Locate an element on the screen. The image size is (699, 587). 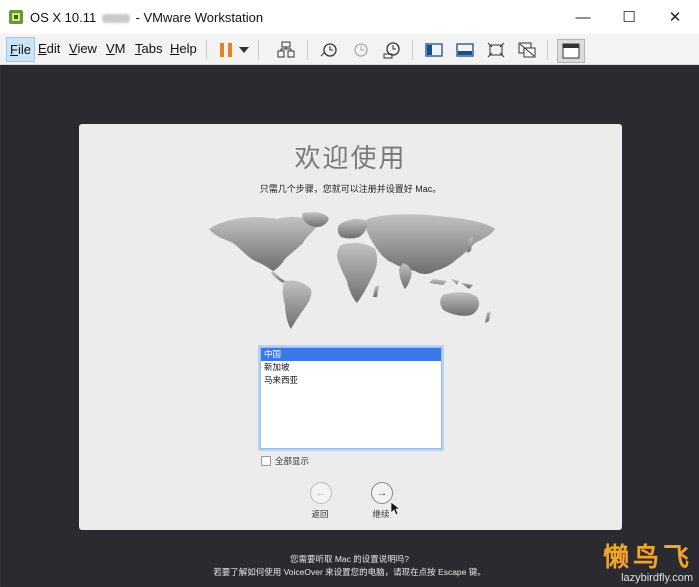
window-title-prefix: OS X 10.11 is located at coordinates (63, 17).